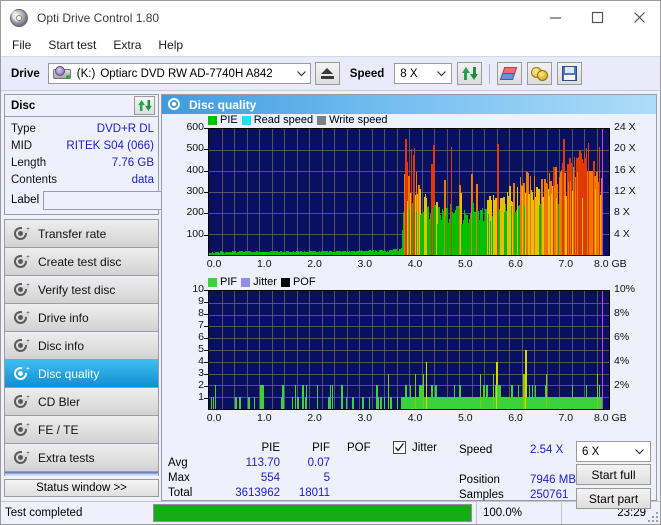 This screenshot has width=661, height=525. What do you see at coordinates (399, 447) in the screenshot?
I see `jitter-checkbox` at bounding box center [399, 447].